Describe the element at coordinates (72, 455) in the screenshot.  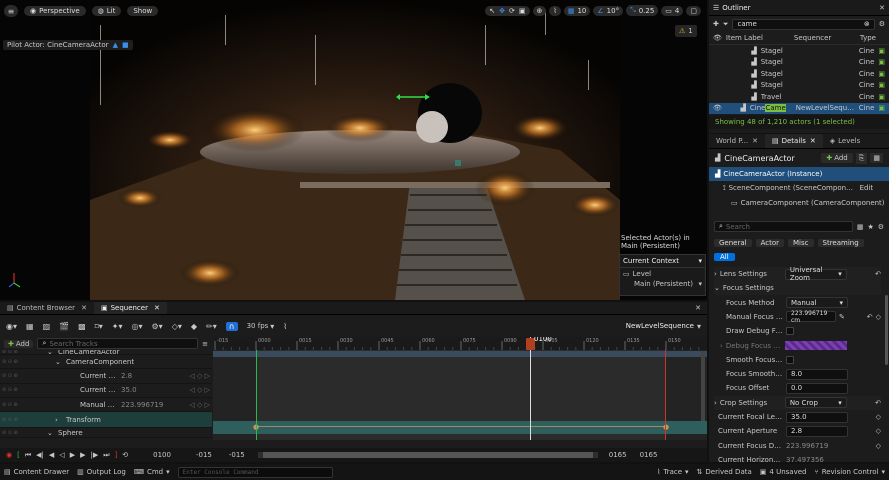
I see `play-icon: ▶` at that location.